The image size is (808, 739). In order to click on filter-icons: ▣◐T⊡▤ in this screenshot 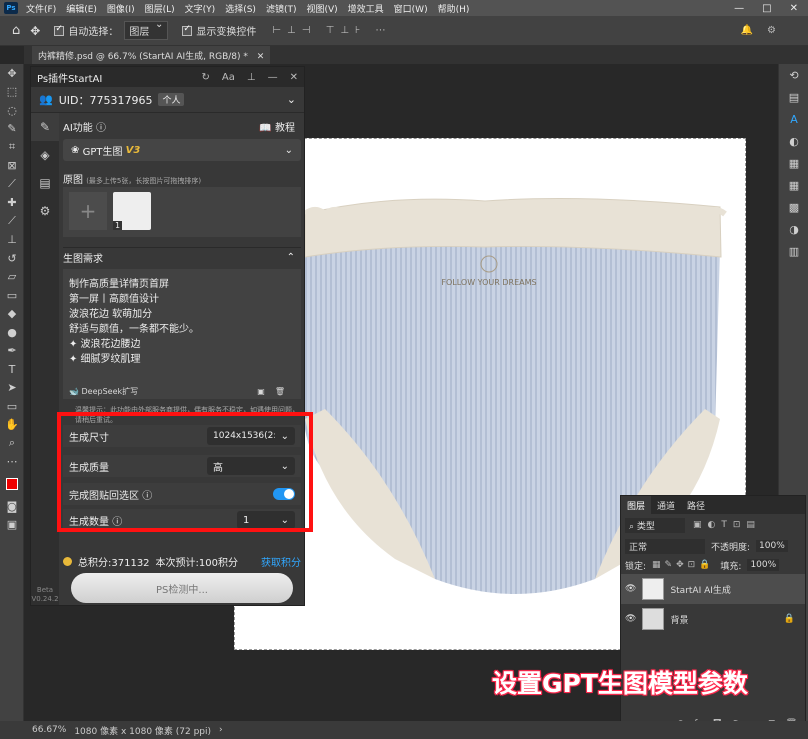, I will do `click(727, 525)`.